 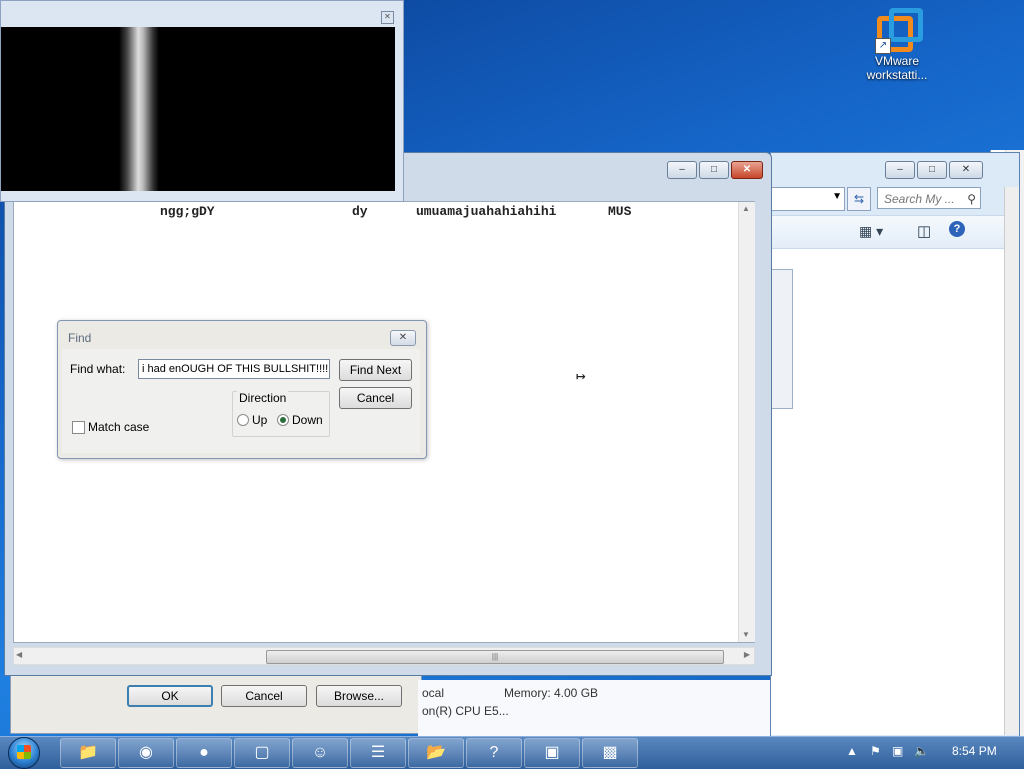 What do you see at coordinates (204, 753) in the screenshot?
I see `firefox-icon: ●` at bounding box center [204, 753].